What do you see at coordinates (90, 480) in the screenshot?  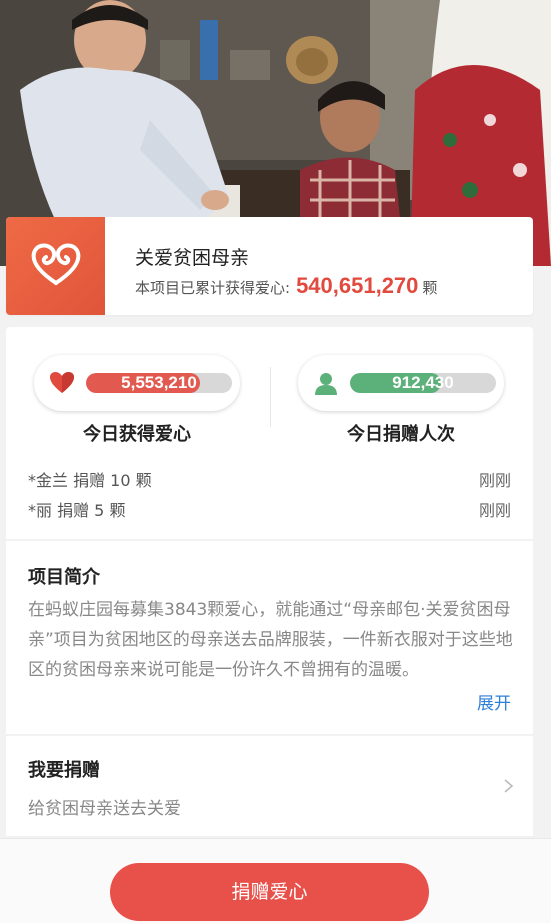 I see `donation-text: *金兰 捐赠 10 颗` at bounding box center [90, 480].